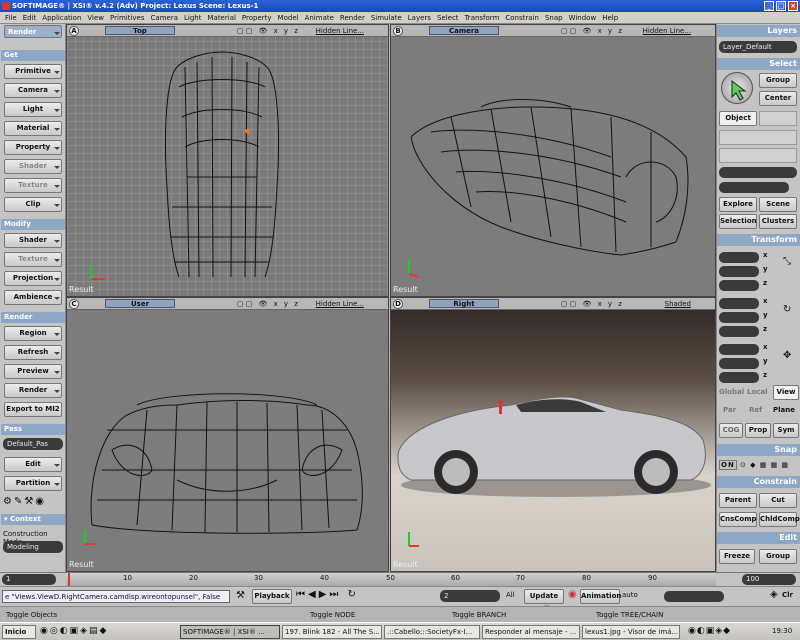 This screenshot has width=800, height=640. What do you see at coordinates (448, 18) in the screenshot?
I see `menu-select: Select` at bounding box center [448, 18].